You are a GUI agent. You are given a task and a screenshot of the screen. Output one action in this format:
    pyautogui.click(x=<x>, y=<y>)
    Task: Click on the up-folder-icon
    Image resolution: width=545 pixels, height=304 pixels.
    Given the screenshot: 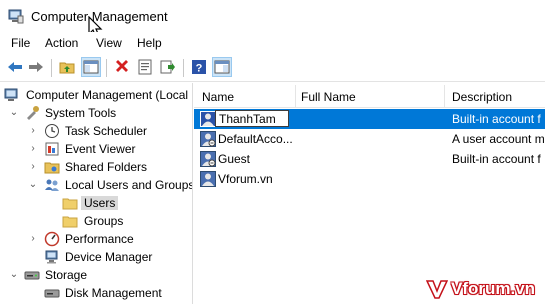 What is the action you would take?
    pyautogui.click(x=67, y=68)
    